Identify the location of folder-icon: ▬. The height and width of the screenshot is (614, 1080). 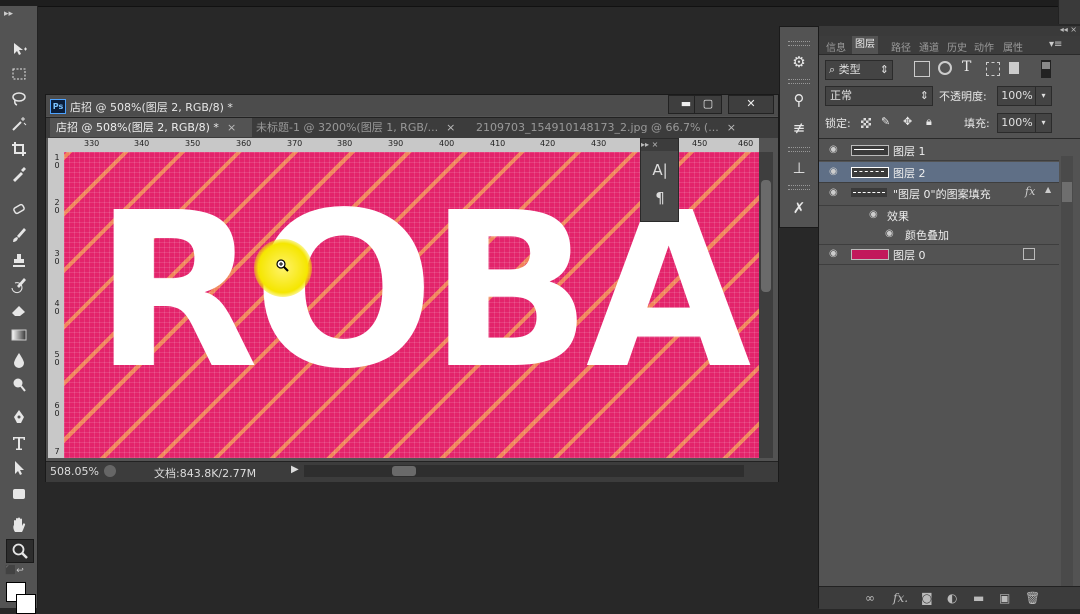
(978, 598).